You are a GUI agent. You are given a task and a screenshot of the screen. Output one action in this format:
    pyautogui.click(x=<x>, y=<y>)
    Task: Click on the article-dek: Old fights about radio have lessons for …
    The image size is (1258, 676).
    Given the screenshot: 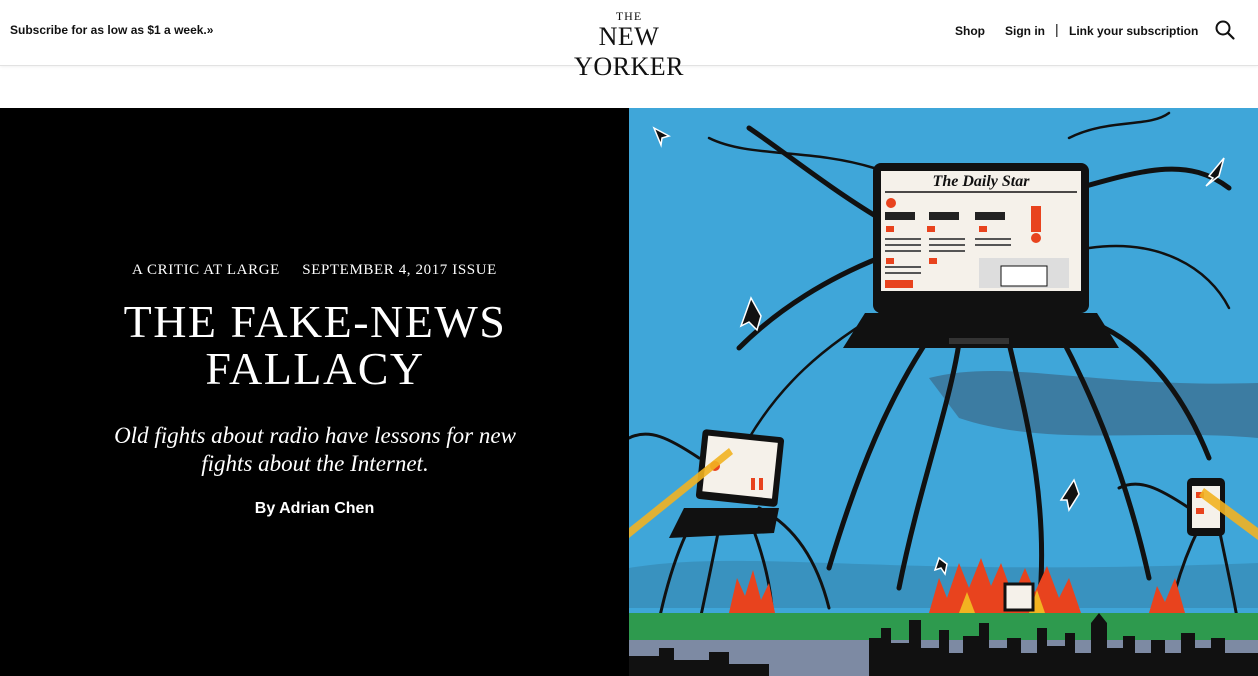 What is the action you would take?
    pyautogui.click(x=315, y=449)
    